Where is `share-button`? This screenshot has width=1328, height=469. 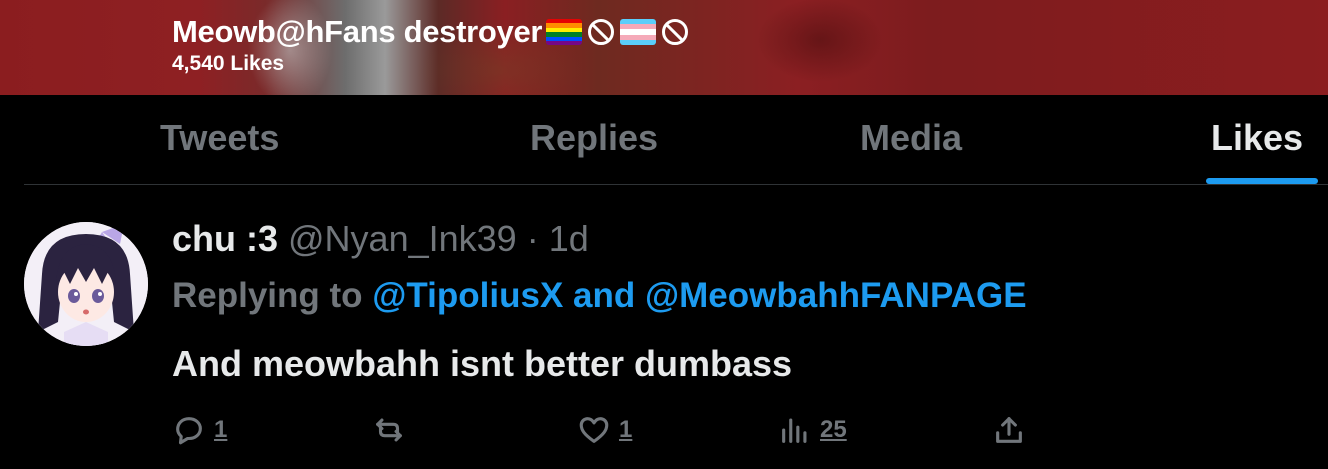
share-button is located at coordinates (1009, 430).